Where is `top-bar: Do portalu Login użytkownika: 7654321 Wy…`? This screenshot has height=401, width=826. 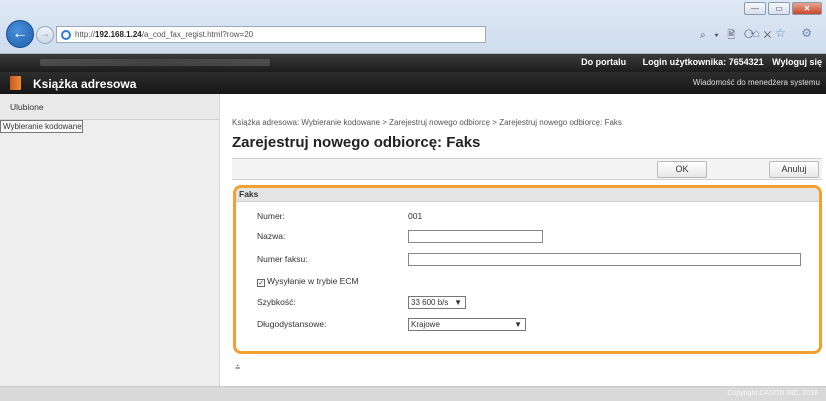 top-bar: Do portalu Login użytkownika: 7654321 Wy… is located at coordinates (413, 63).